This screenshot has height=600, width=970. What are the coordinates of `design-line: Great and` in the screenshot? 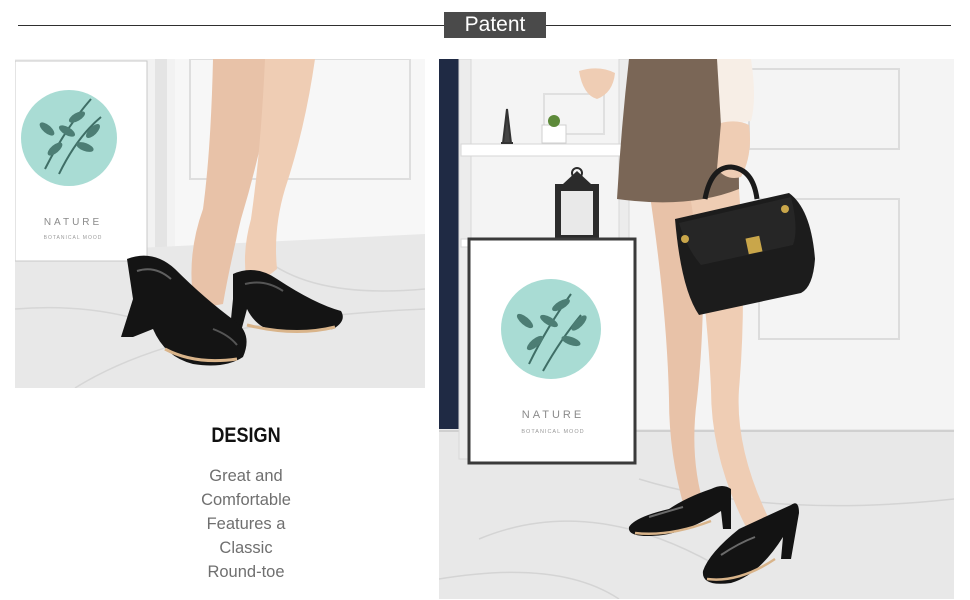 It's located at (246, 476).